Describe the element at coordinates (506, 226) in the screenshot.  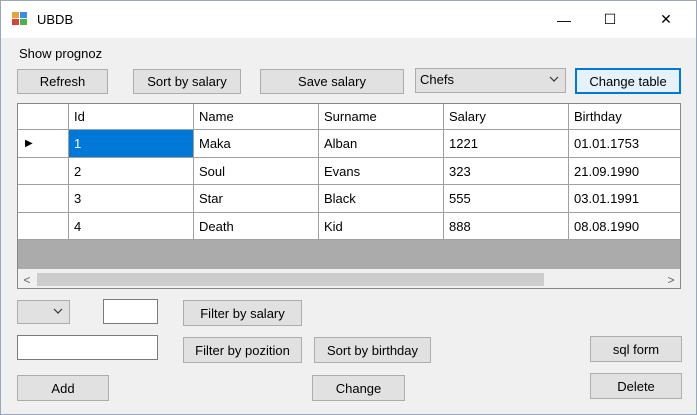
I see `cell-salary: 888` at that location.